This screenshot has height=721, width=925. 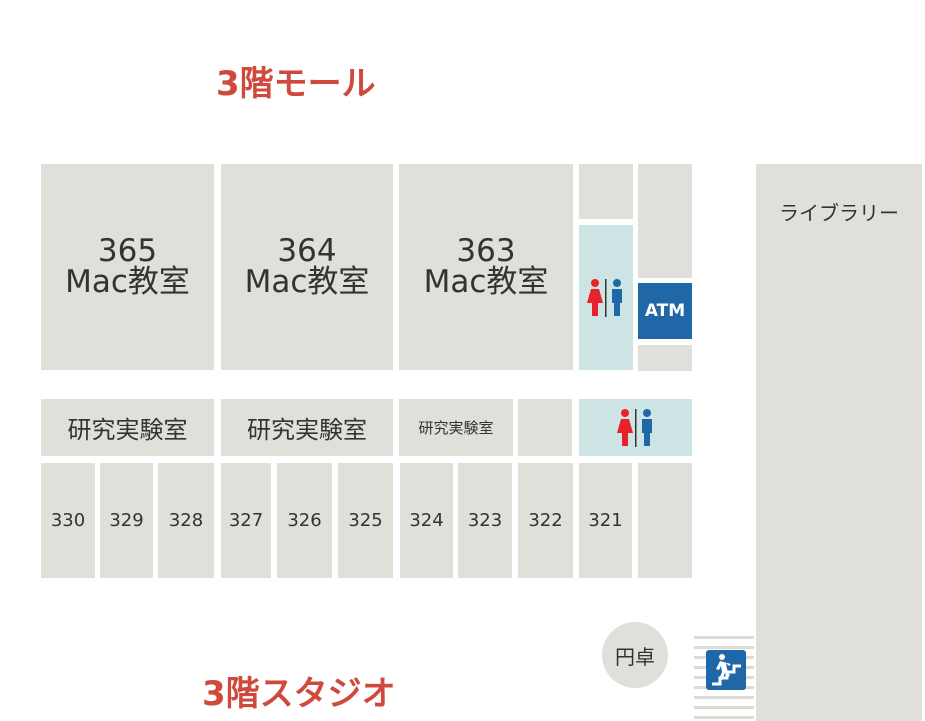 What do you see at coordinates (839, 442) in the screenshot?
I see `library: ライブラリー` at bounding box center [839, 442].